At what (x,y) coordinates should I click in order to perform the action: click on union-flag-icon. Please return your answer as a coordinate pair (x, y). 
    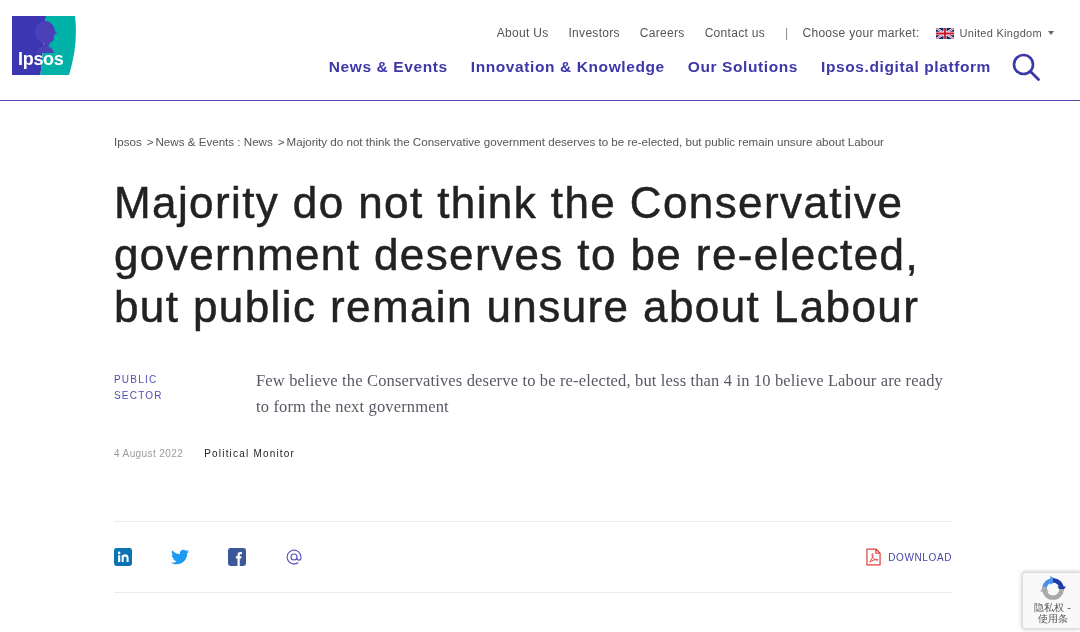
    Looking at the image, I should click on (944, 33).